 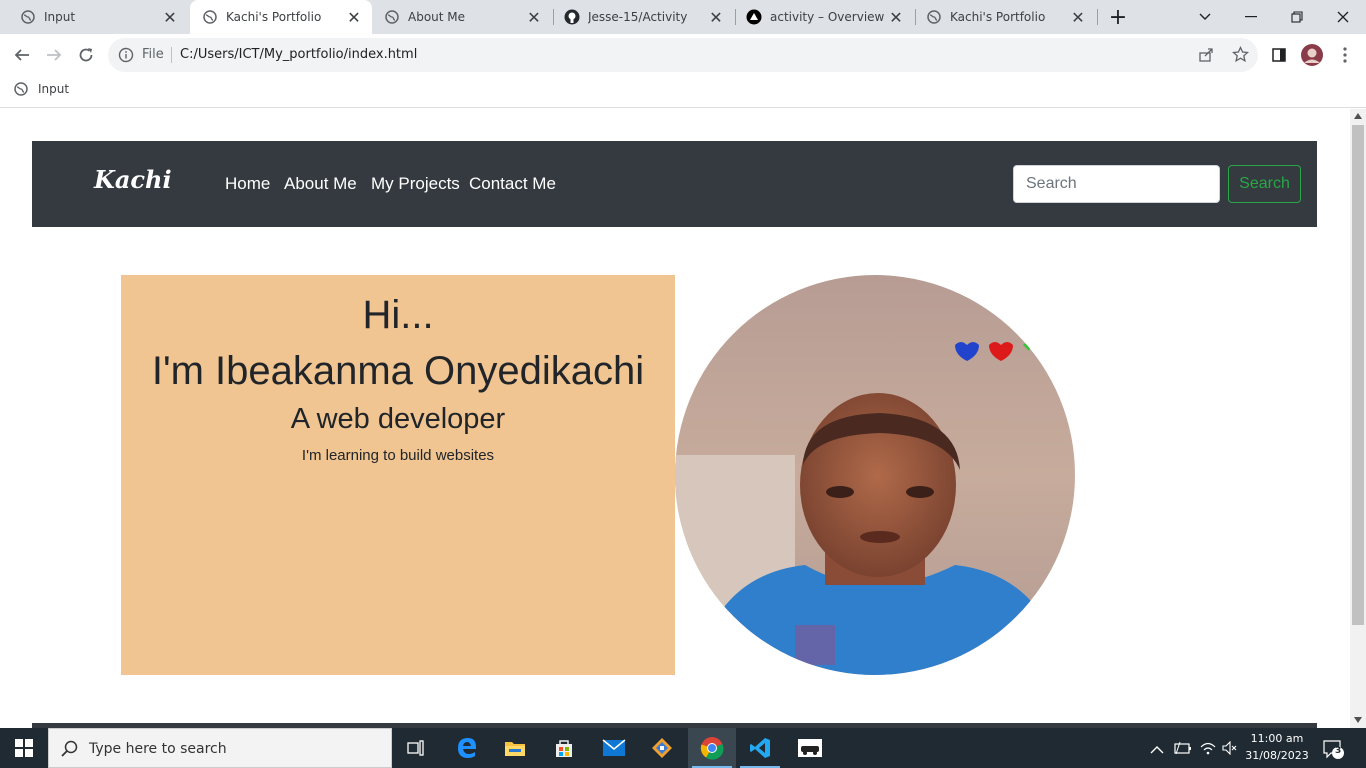 What do you see at coordinates (94, 17) in the screenshot?
I see `tab-input: Input ✕` at bounding box center [94, 17].